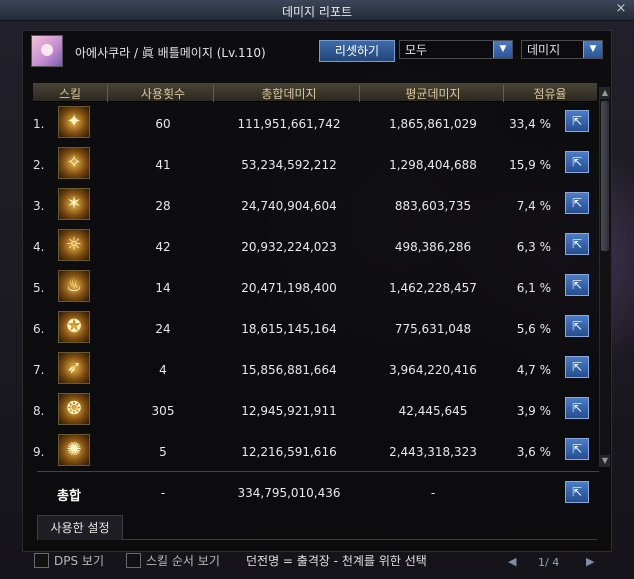 Image resolution: width=634 pixels, height=579 pixels. What do you see at coordinates (456, 49) in the screenshot?
I see `filter-select: 모두 ▼` at bounding box center [456, 49].